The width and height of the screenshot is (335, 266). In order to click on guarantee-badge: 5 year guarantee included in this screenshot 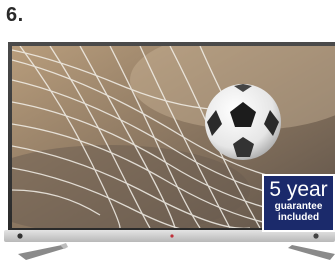, I will do `click(298, 203)`.